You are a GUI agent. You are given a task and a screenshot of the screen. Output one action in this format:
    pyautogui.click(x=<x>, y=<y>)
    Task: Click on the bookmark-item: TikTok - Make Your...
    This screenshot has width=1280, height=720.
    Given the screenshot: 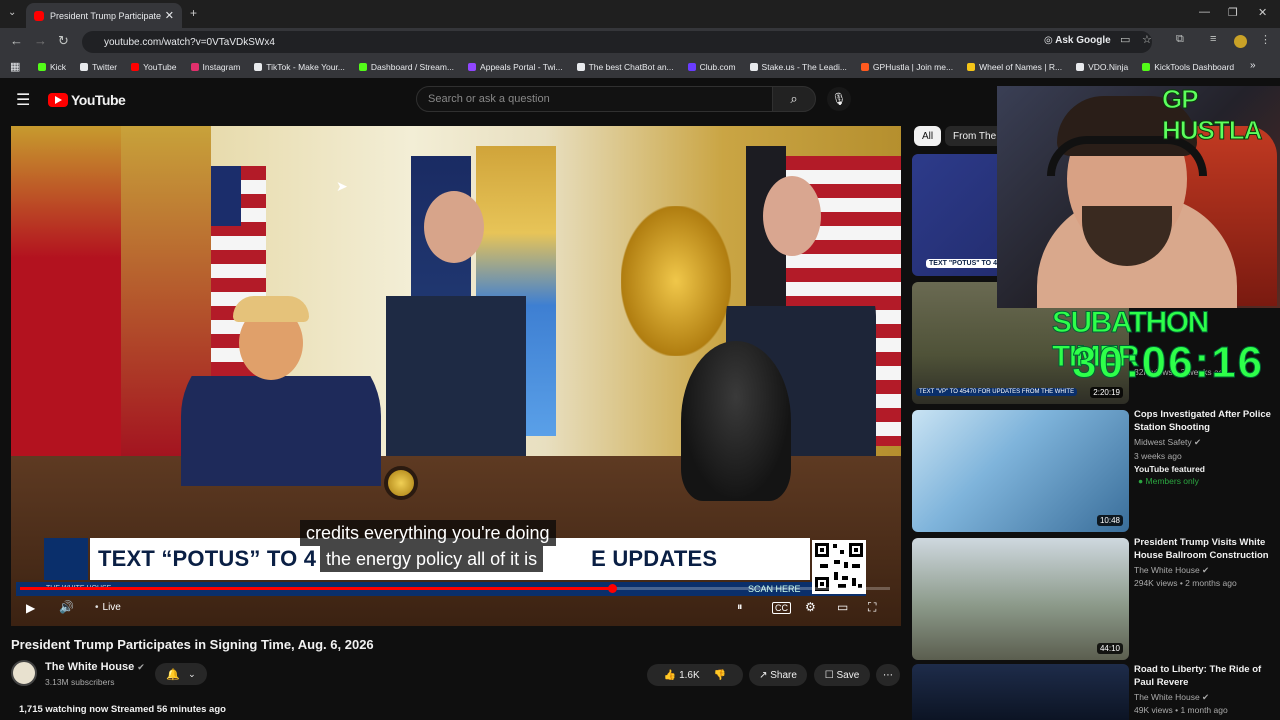 What is the action you would take?
    pyautogui.click(x=299, y=67)
    